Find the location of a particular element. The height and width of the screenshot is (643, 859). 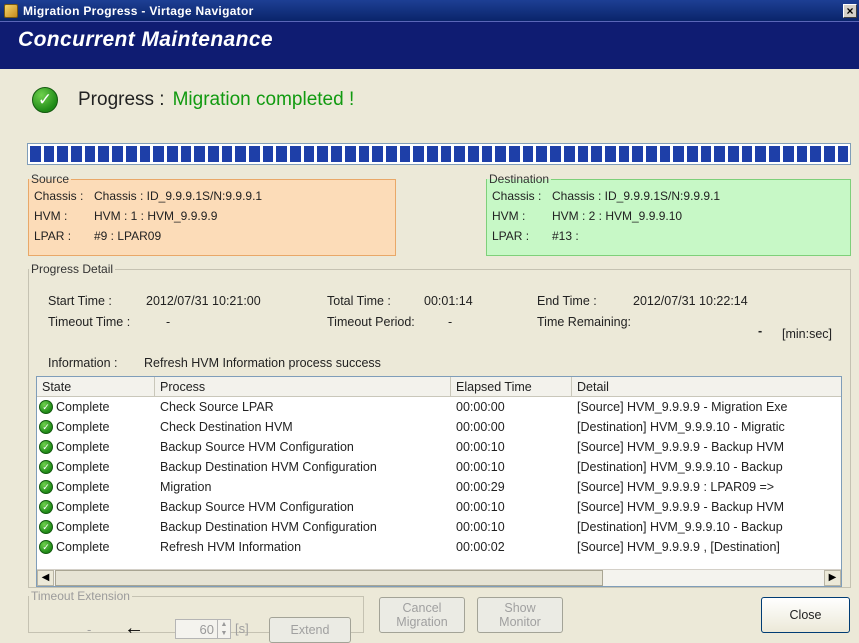

stepper-down-icon: ▼ is located at coordinates (224, 633).